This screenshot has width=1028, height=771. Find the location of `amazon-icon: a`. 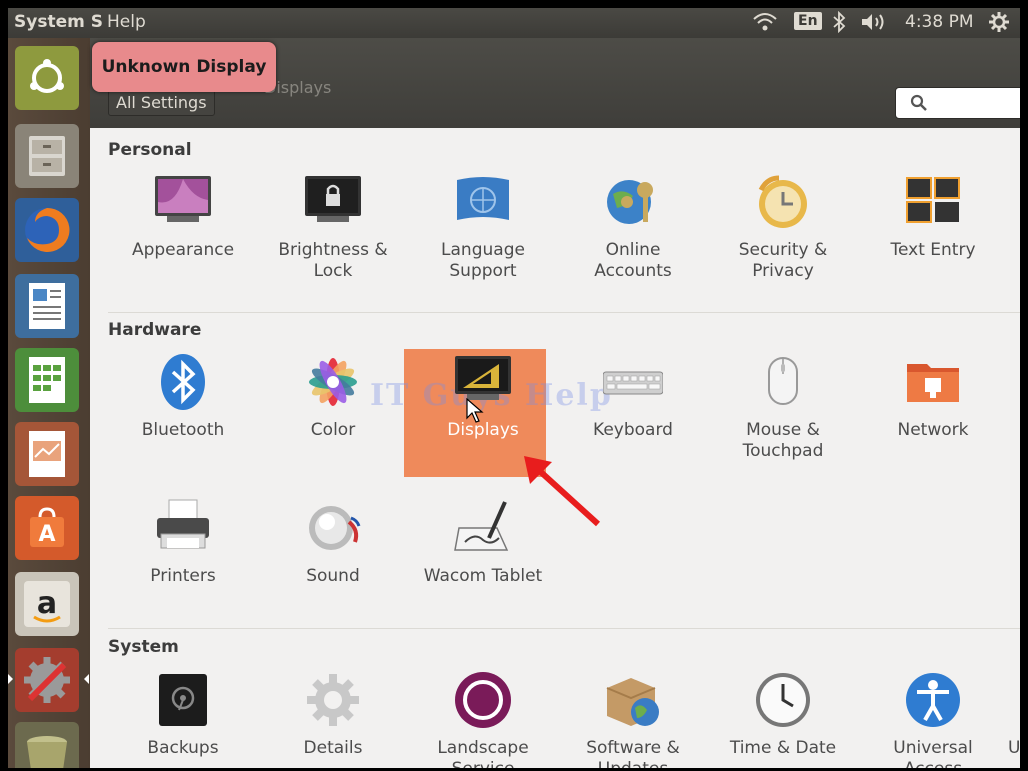

amazon-icon: a is located at coordinates (47, 604).